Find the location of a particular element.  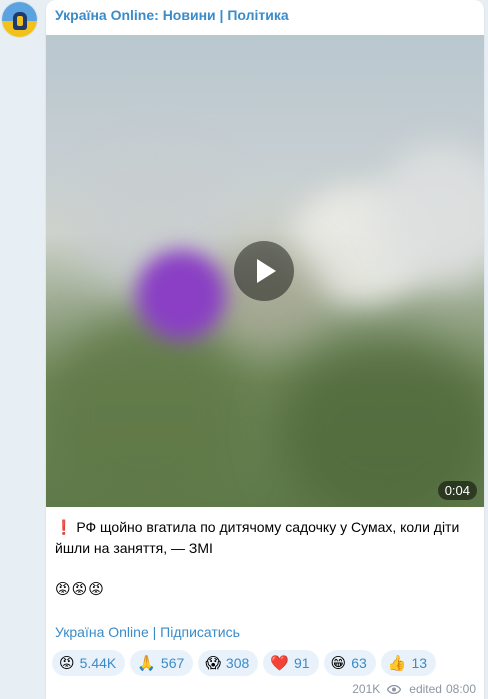

play-button is located at coordinates (264, 271).